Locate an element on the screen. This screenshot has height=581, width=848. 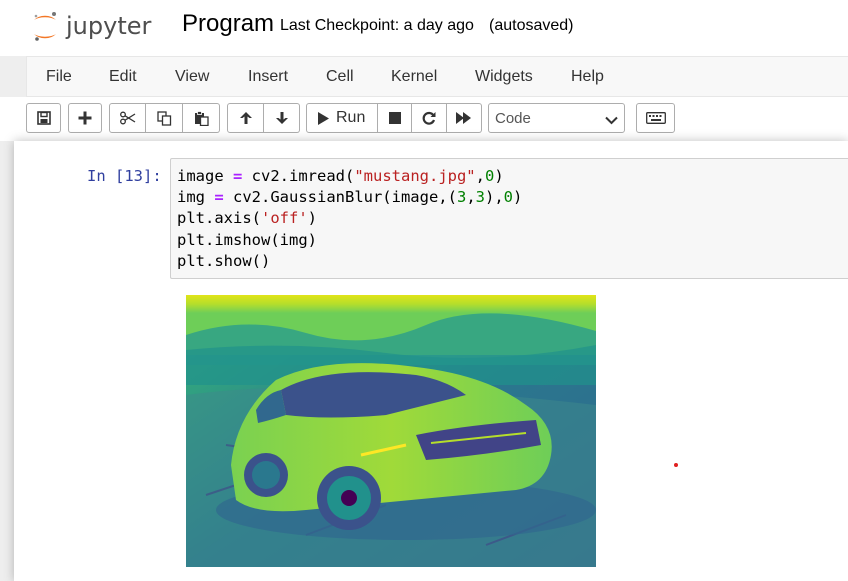
chevron-down-icon is located at coordinates (611, 121).